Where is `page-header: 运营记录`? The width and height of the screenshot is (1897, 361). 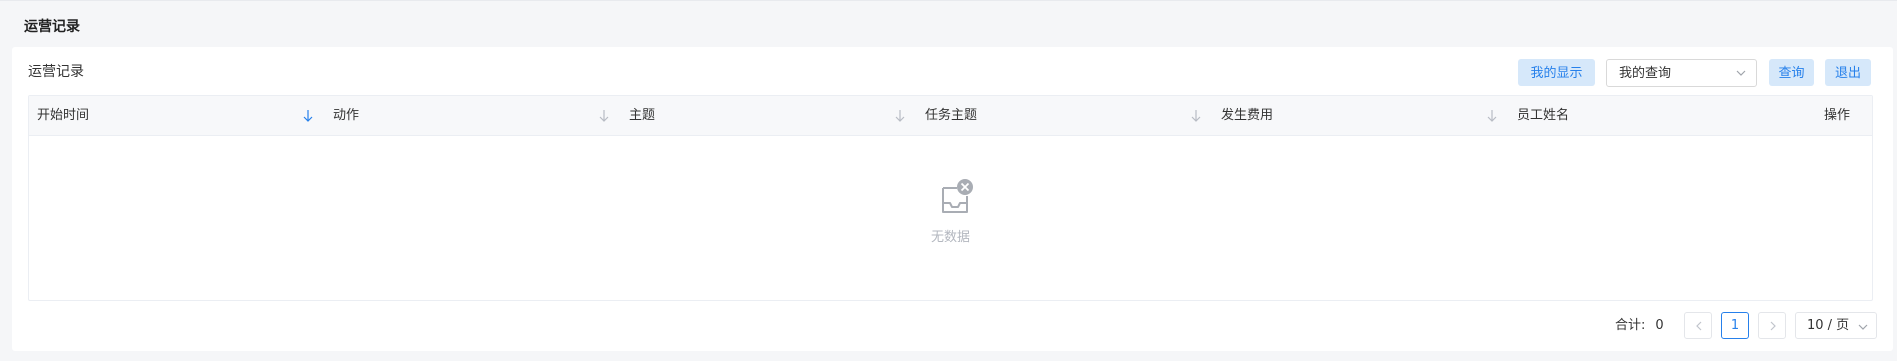 page-header: 运营记录 is located at coordinates (948, 23).